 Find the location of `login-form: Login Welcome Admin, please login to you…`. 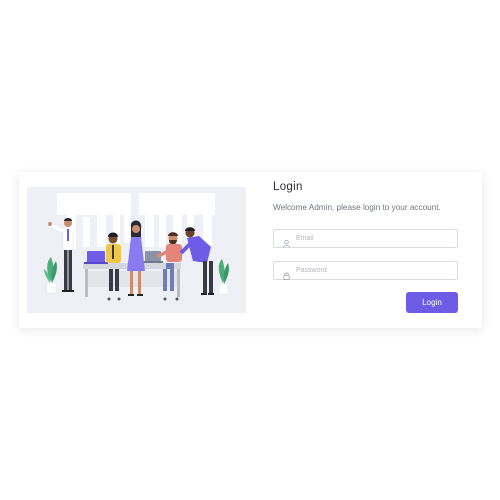

login-form: Login Welcome Admin, please login to you… is located at coordinates (366, 250).